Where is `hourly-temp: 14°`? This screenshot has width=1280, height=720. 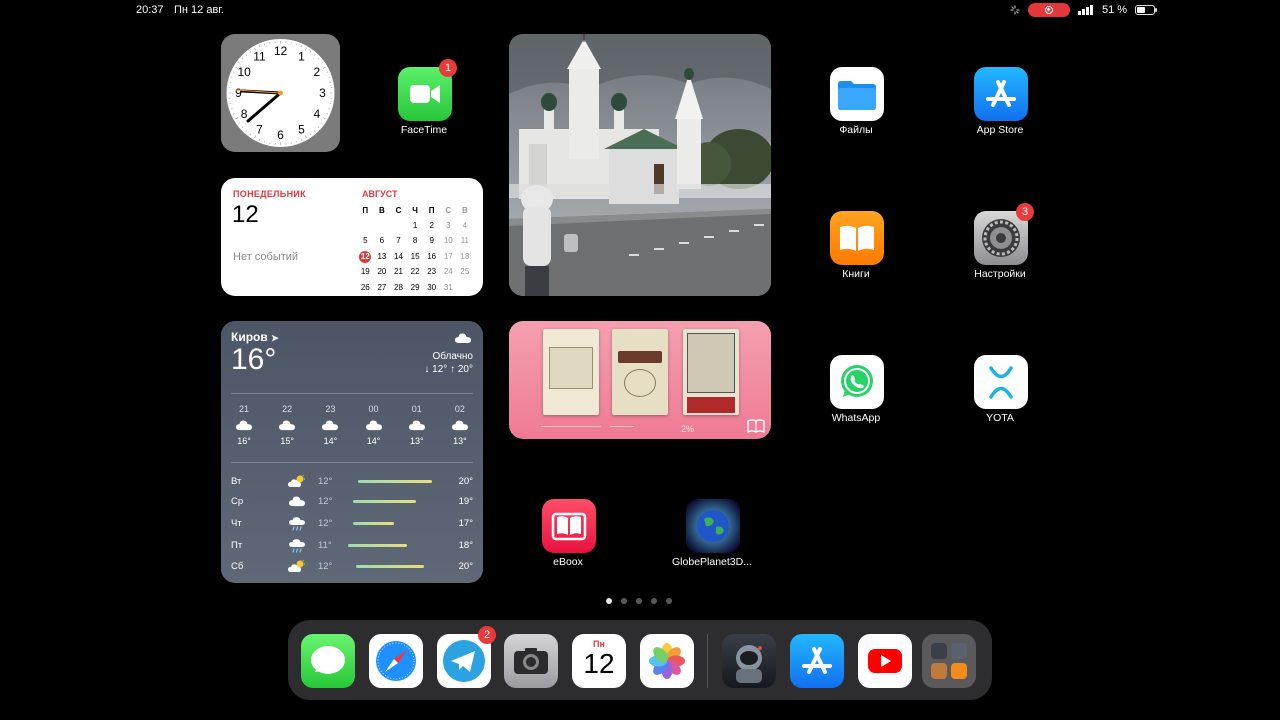
hourly-temp: 14° is located at coordinates (330, 441).